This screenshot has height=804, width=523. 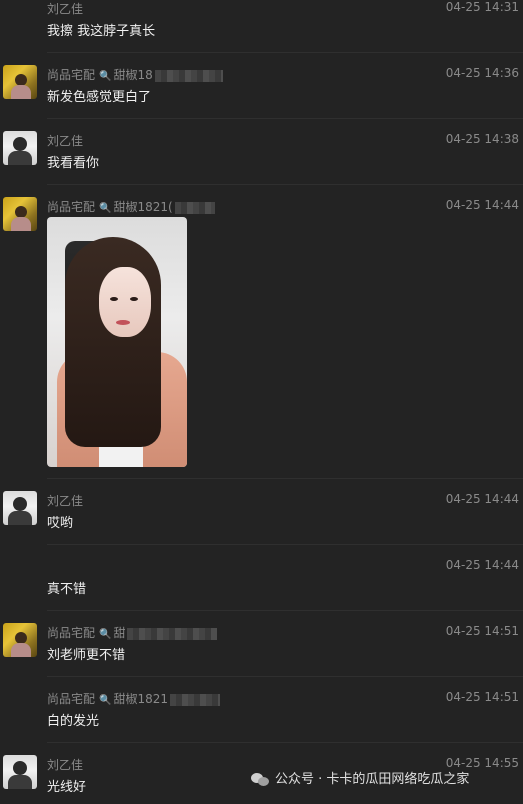 I want to click on message-row: 刘乙佳 04-25 14:31 我擦 我这脖子真长, so click(x=261, y=25).